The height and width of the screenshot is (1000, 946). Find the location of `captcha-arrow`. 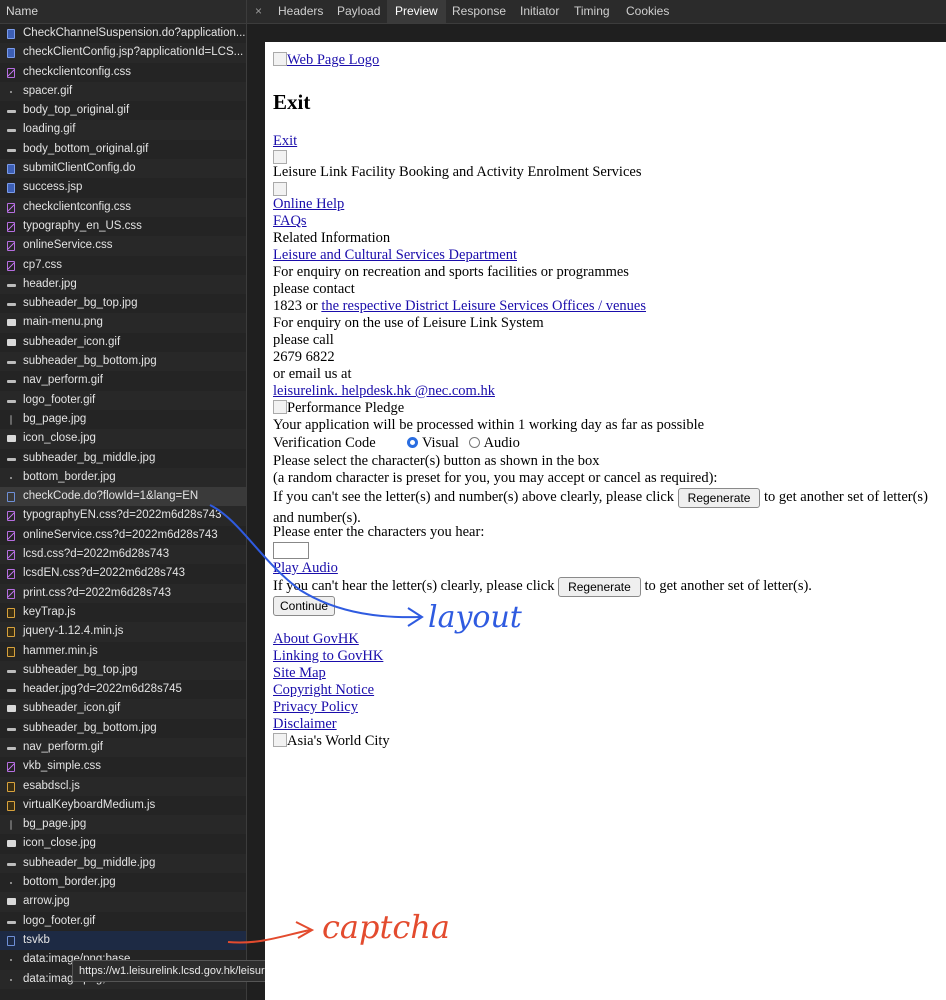

captcha-arrow is located at coordinates (269, 936).